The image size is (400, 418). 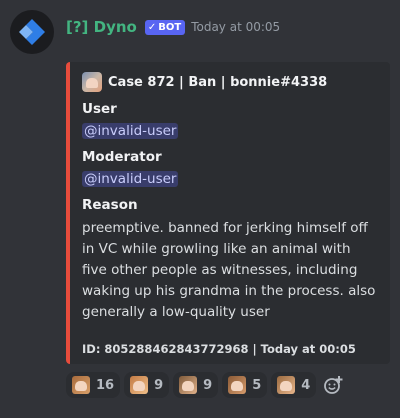 What do you see at coordinates (122, 157) in the screenshot?
I see `field-name: Moderator` at bounding box center [122, 157].